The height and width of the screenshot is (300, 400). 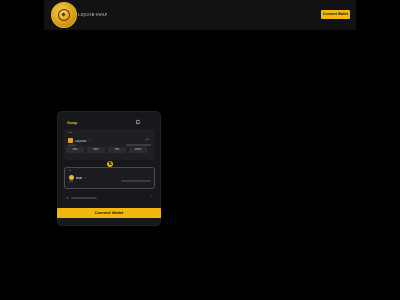 I want to click on pct-50-button: 50%, so click(x=96, y=150).